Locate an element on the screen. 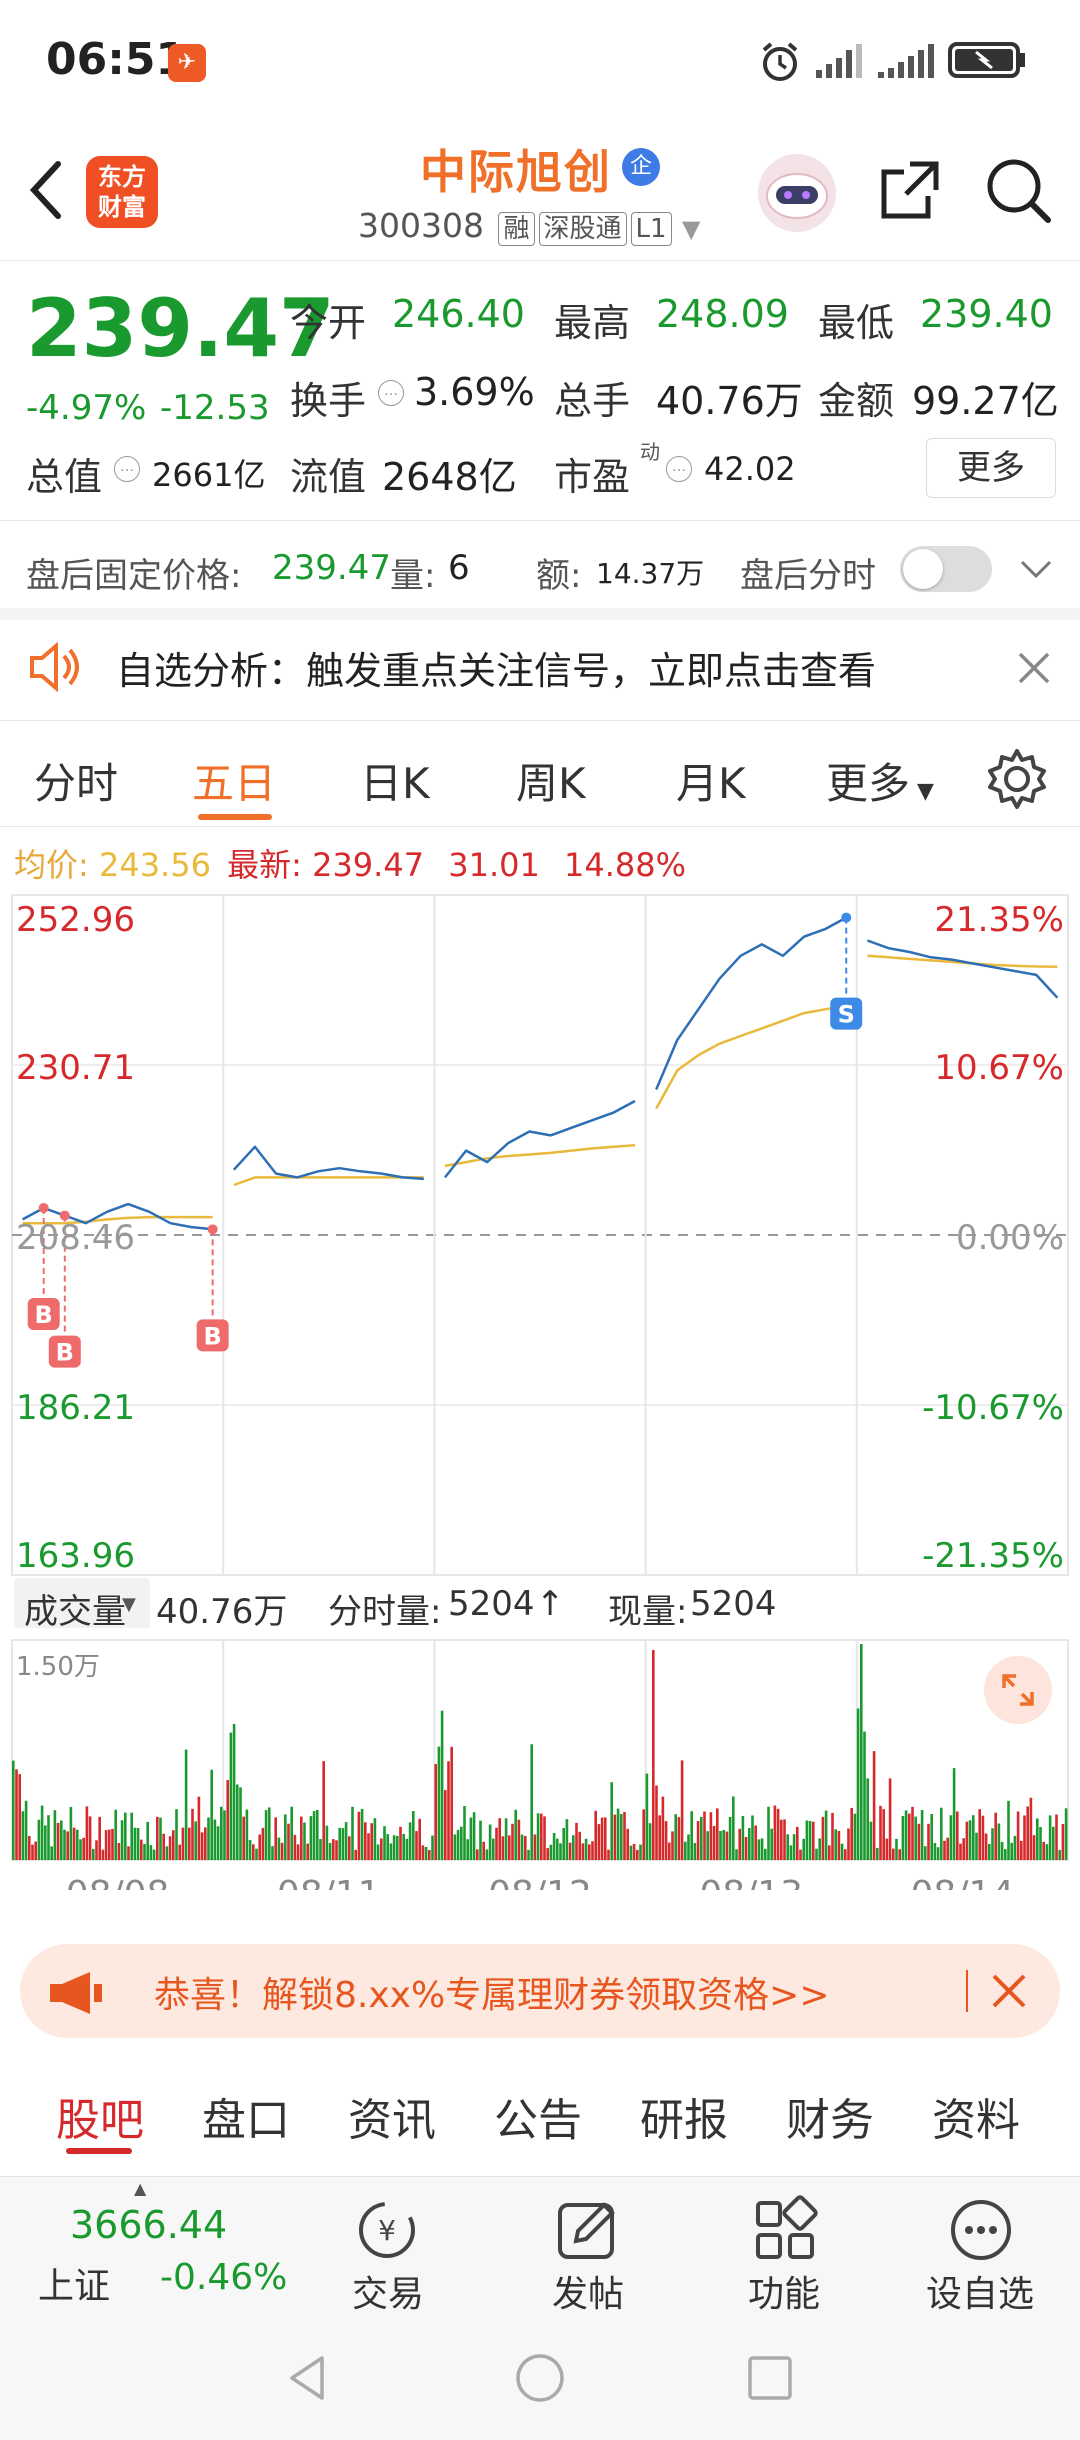 The width and height of the screenshot is (1080, 2440). settings-gear-icon is located at coordinates (1017, 779).